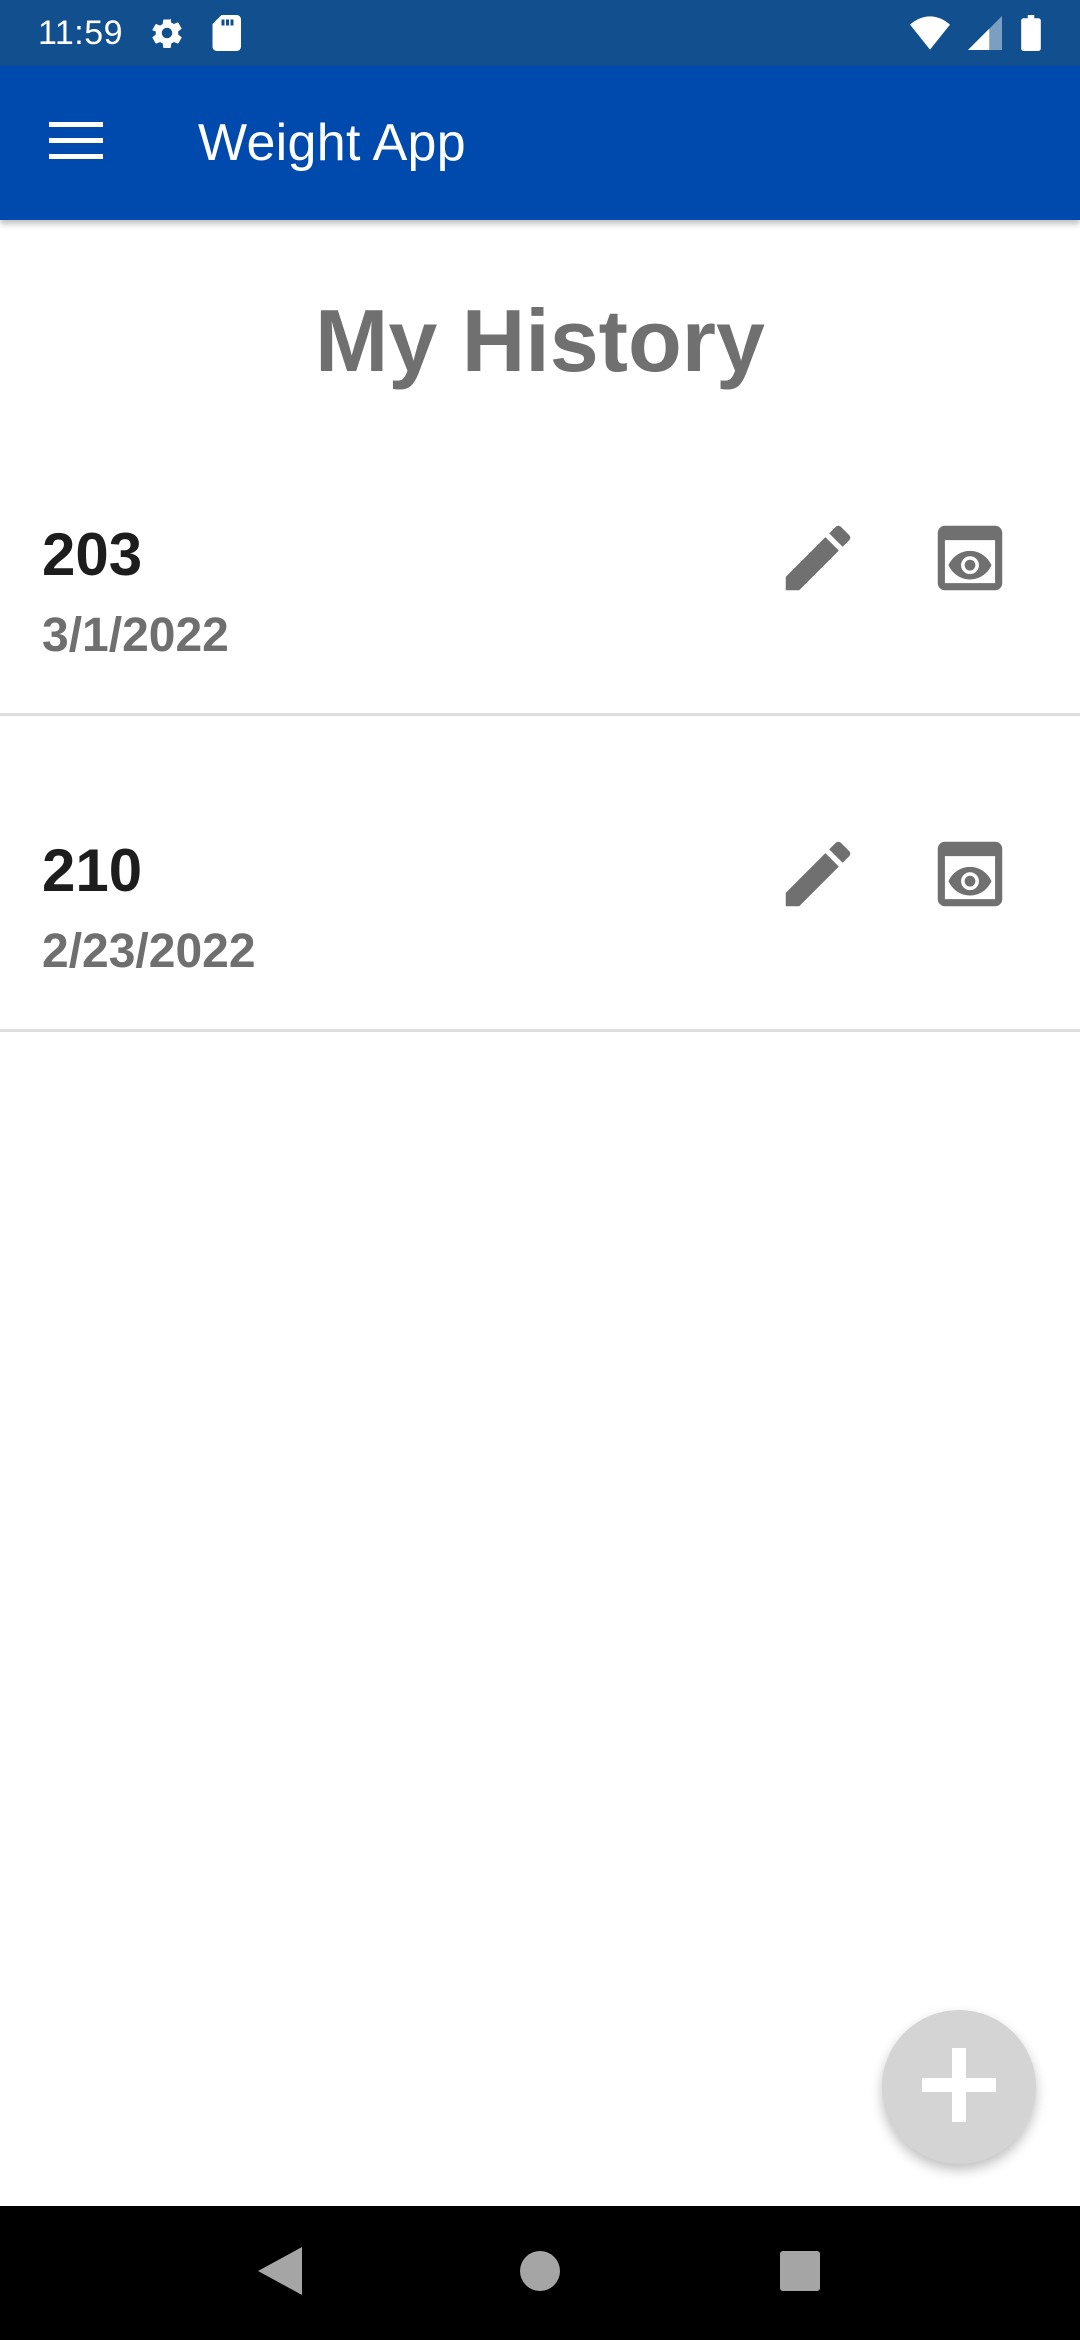 The height and width of the screenshot is (2340, 1080). Describe the element at coordinates (92, 870) in the screenshot. I see `weight-value: 210` at that location.